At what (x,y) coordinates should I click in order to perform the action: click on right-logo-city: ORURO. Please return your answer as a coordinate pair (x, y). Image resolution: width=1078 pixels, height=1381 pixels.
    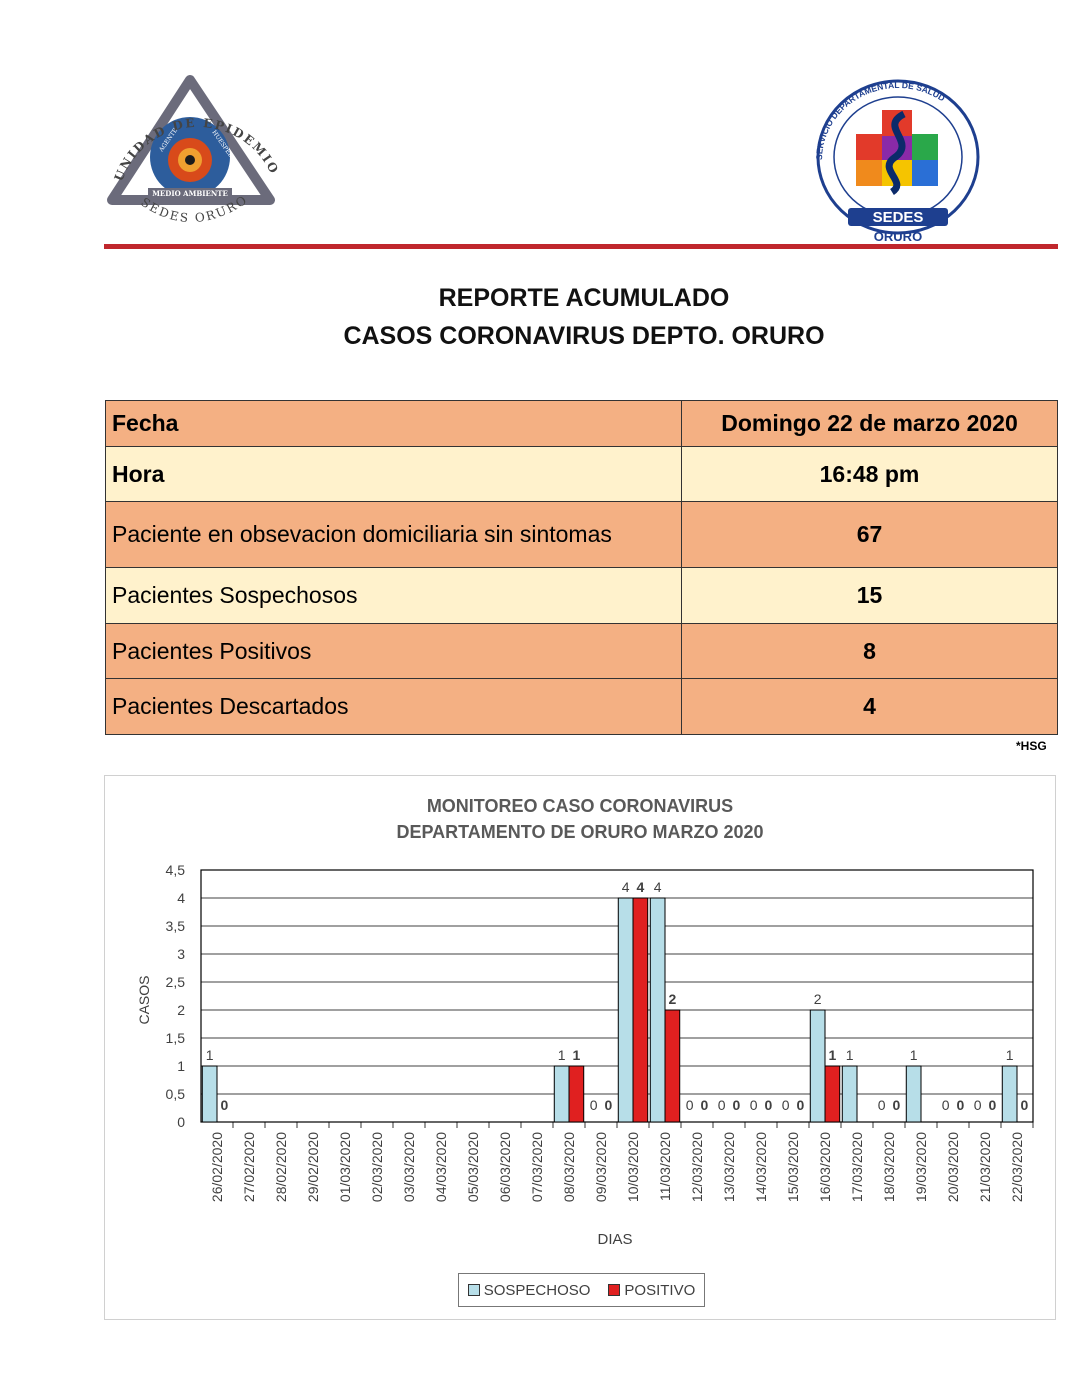
    Looking at the image, I should click on (898, 236).